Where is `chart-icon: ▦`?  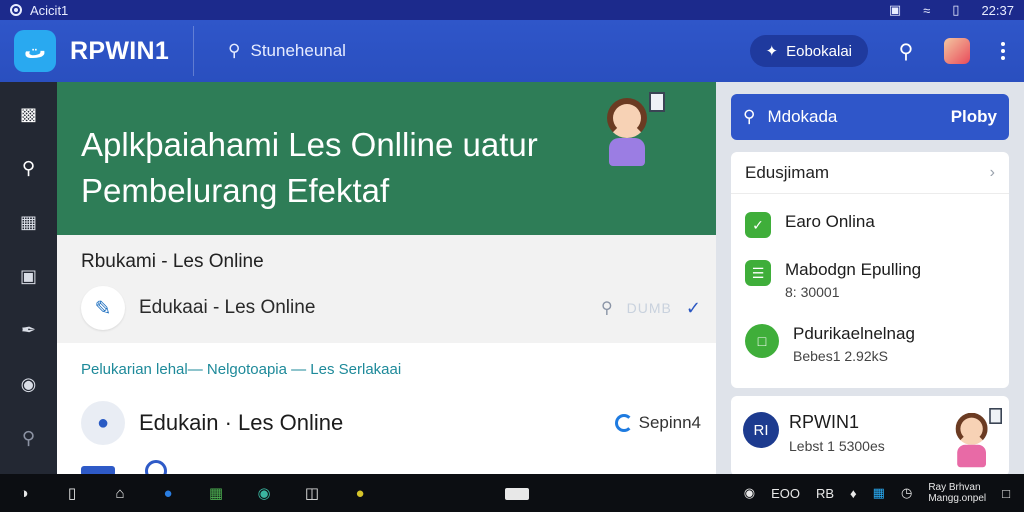
chart-icon: ▦ is located at coordinates (29, 222).